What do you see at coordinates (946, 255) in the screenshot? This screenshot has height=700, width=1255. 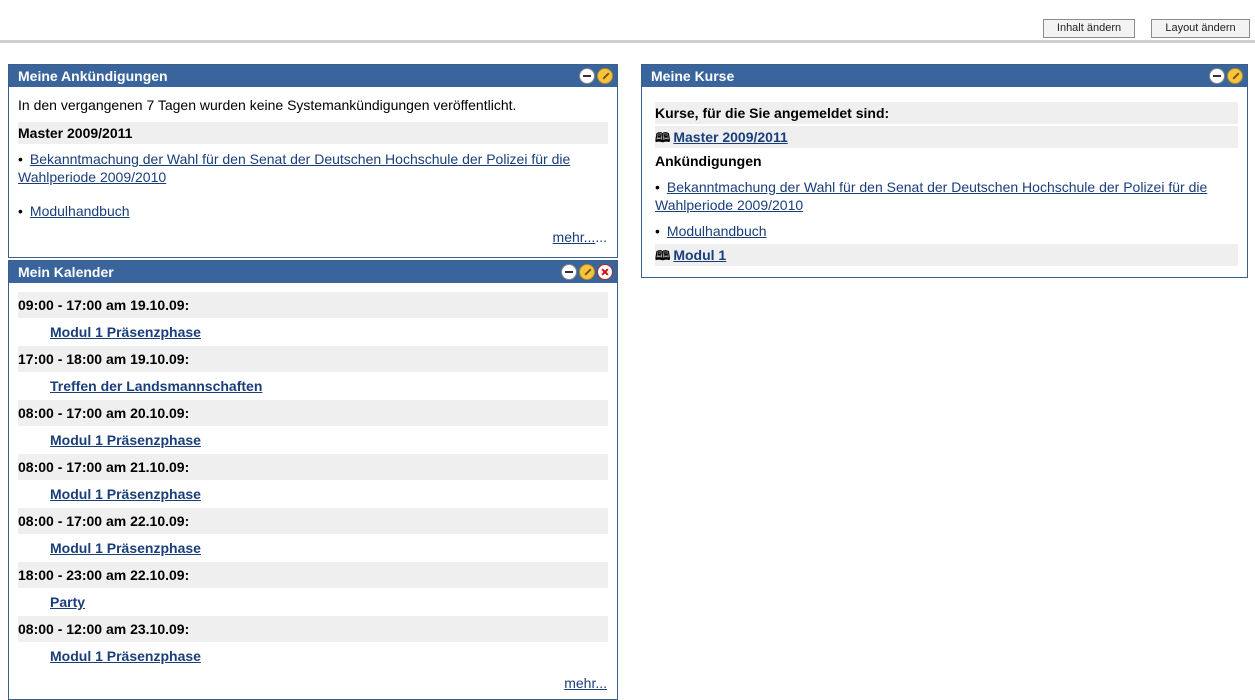 I see `course-item: 🕮 Modul 1` at bounding box center [946, 255].